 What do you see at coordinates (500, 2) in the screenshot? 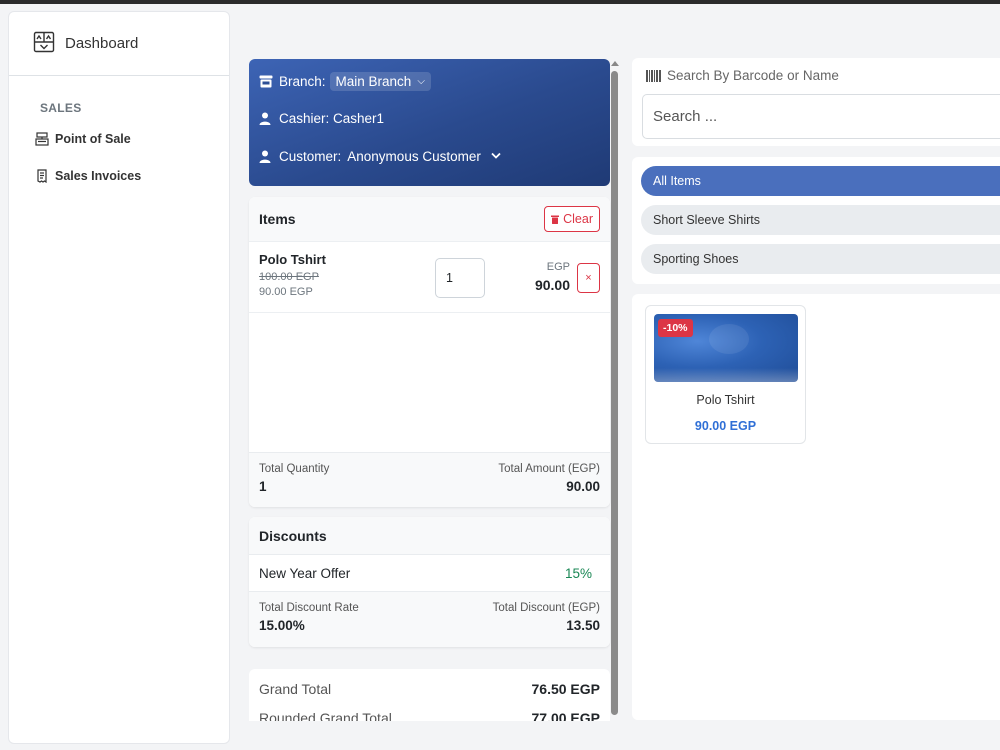
I see `window-top-border` at bounding box center [500, 2].